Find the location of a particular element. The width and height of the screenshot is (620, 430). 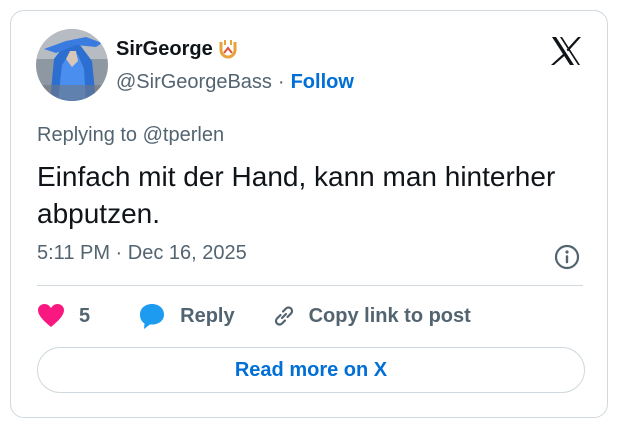

like-count: 5 is located at coordinates (85, 315).